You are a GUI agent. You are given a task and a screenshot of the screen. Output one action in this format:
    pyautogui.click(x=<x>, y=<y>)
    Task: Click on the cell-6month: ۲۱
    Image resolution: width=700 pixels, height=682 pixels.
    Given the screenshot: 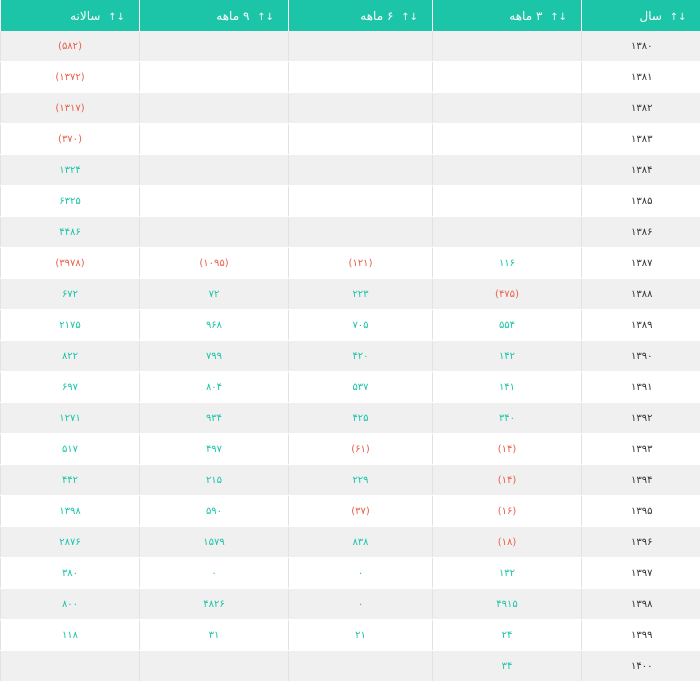 What is the action you would take?
    pyautogui.click(x=361, y=635)
    